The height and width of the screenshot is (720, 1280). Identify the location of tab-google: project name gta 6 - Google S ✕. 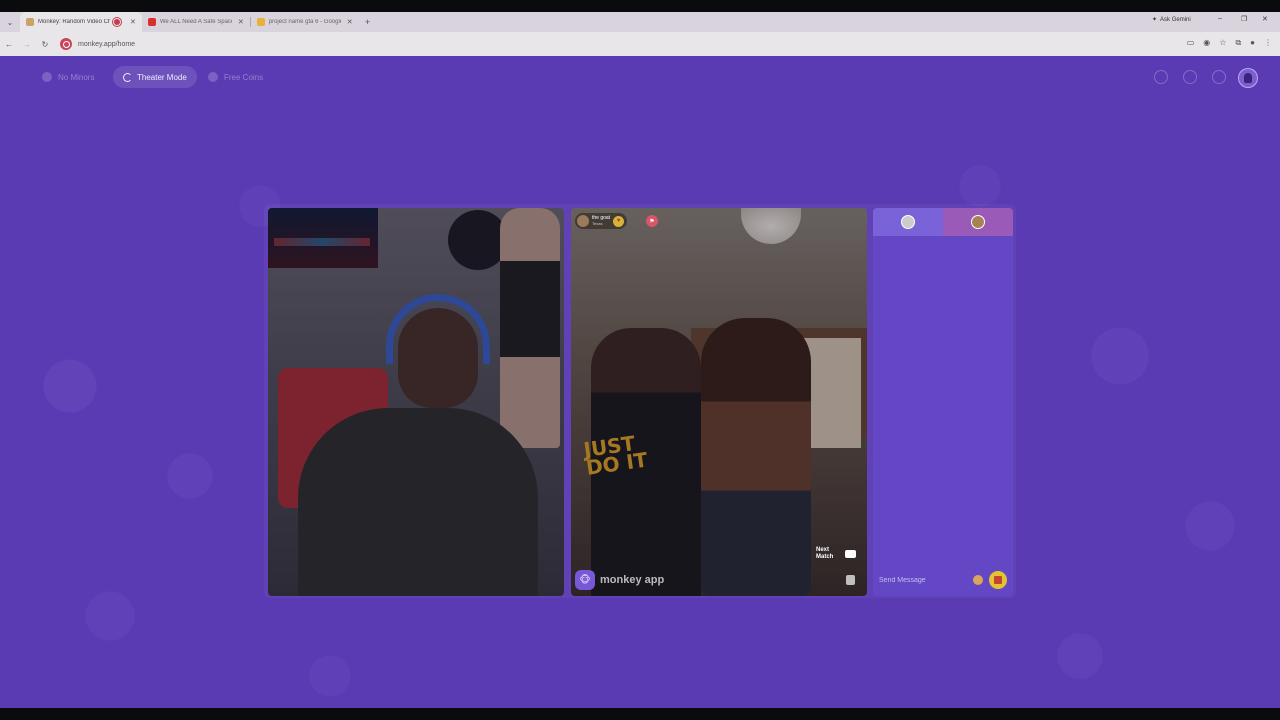
(305, 22).